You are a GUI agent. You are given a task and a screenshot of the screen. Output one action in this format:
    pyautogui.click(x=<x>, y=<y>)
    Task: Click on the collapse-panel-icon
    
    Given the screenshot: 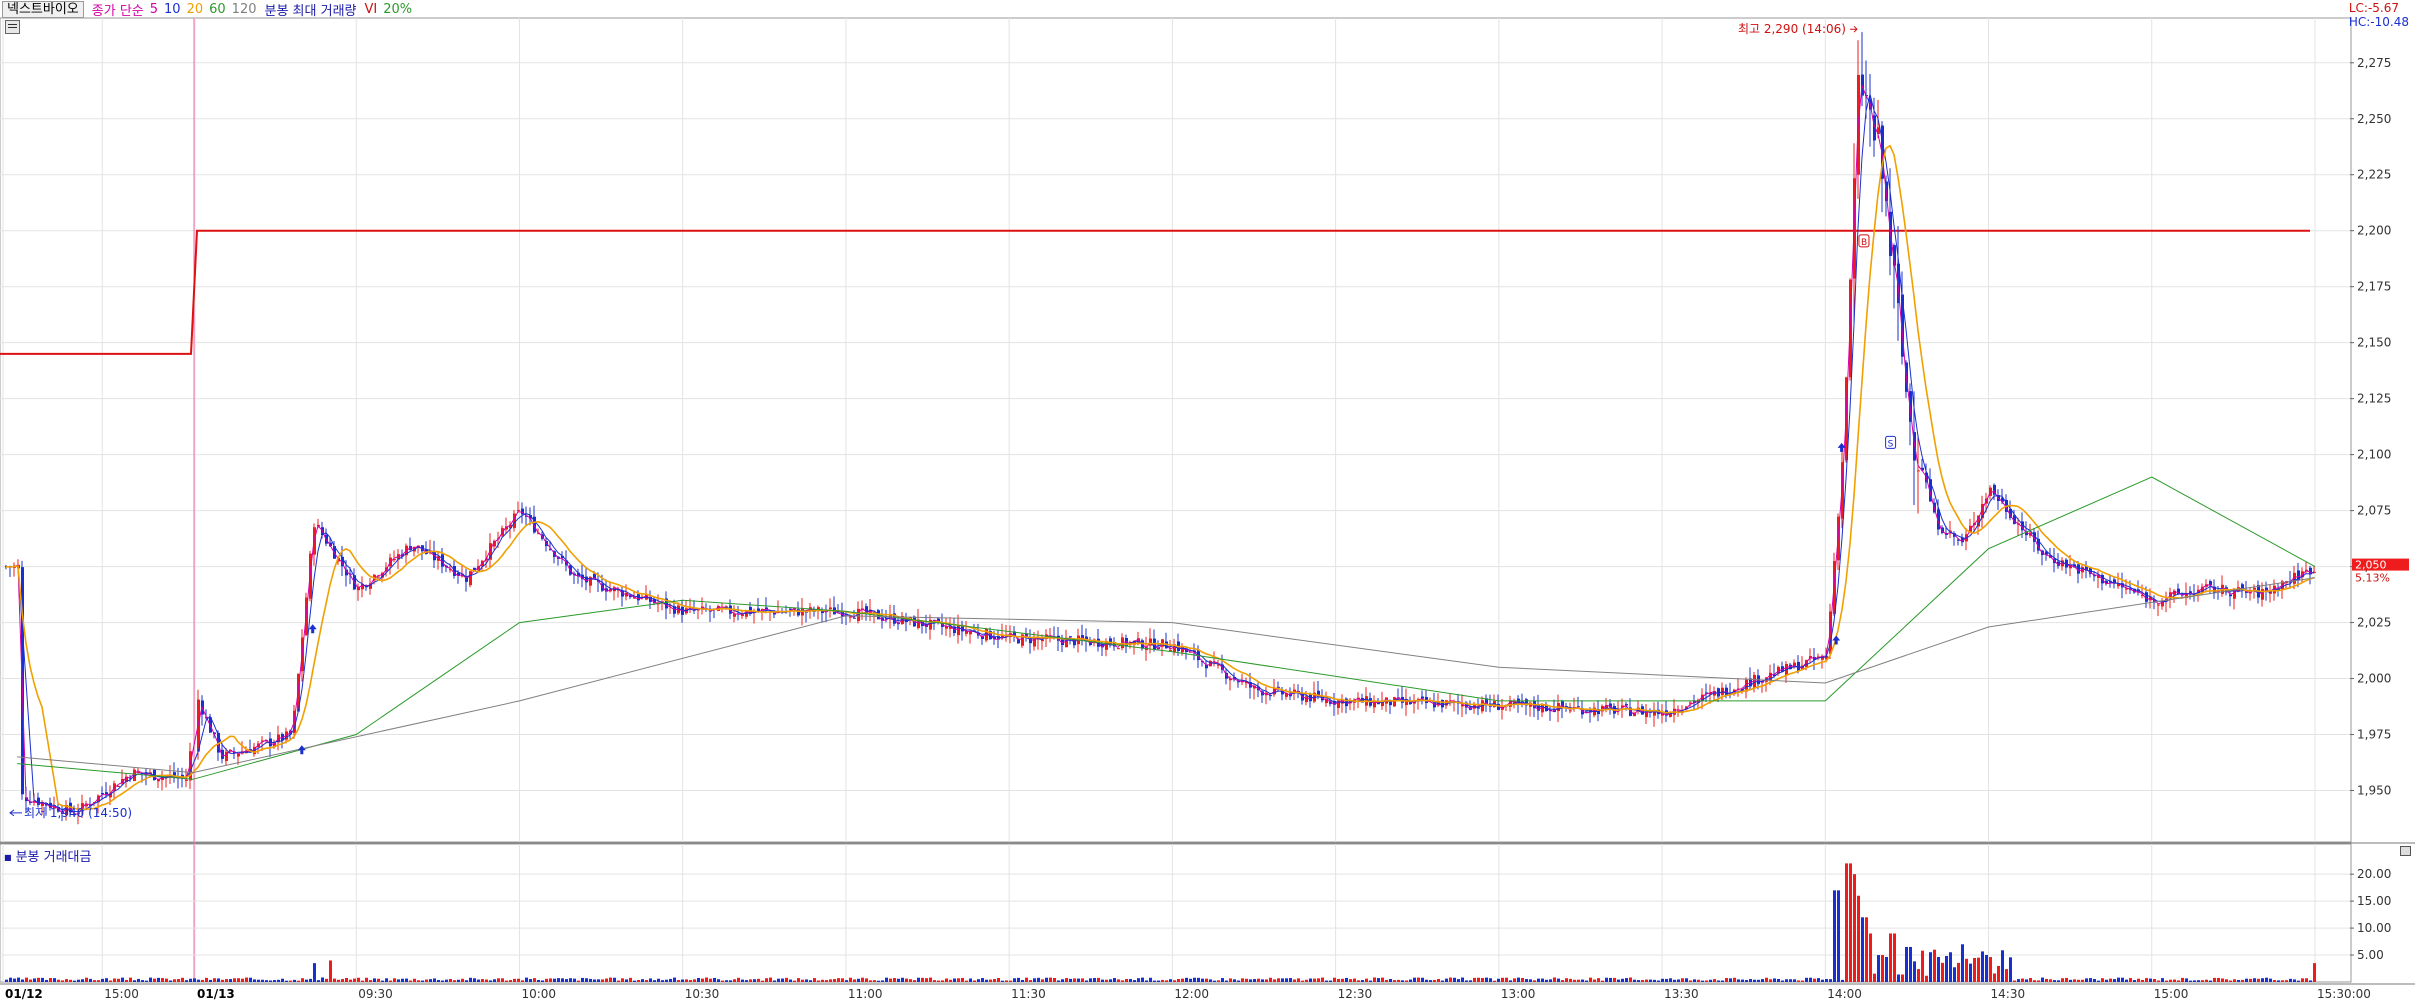 What is the action you would take?
    pyautogui.click(x=2405, y=851)
    